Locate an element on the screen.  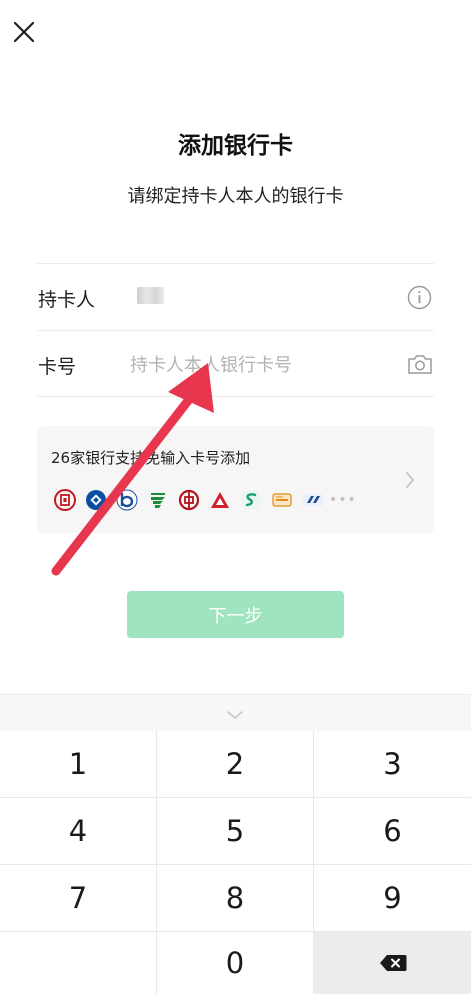
key-0: 0 is located at coordinates (235, 963).